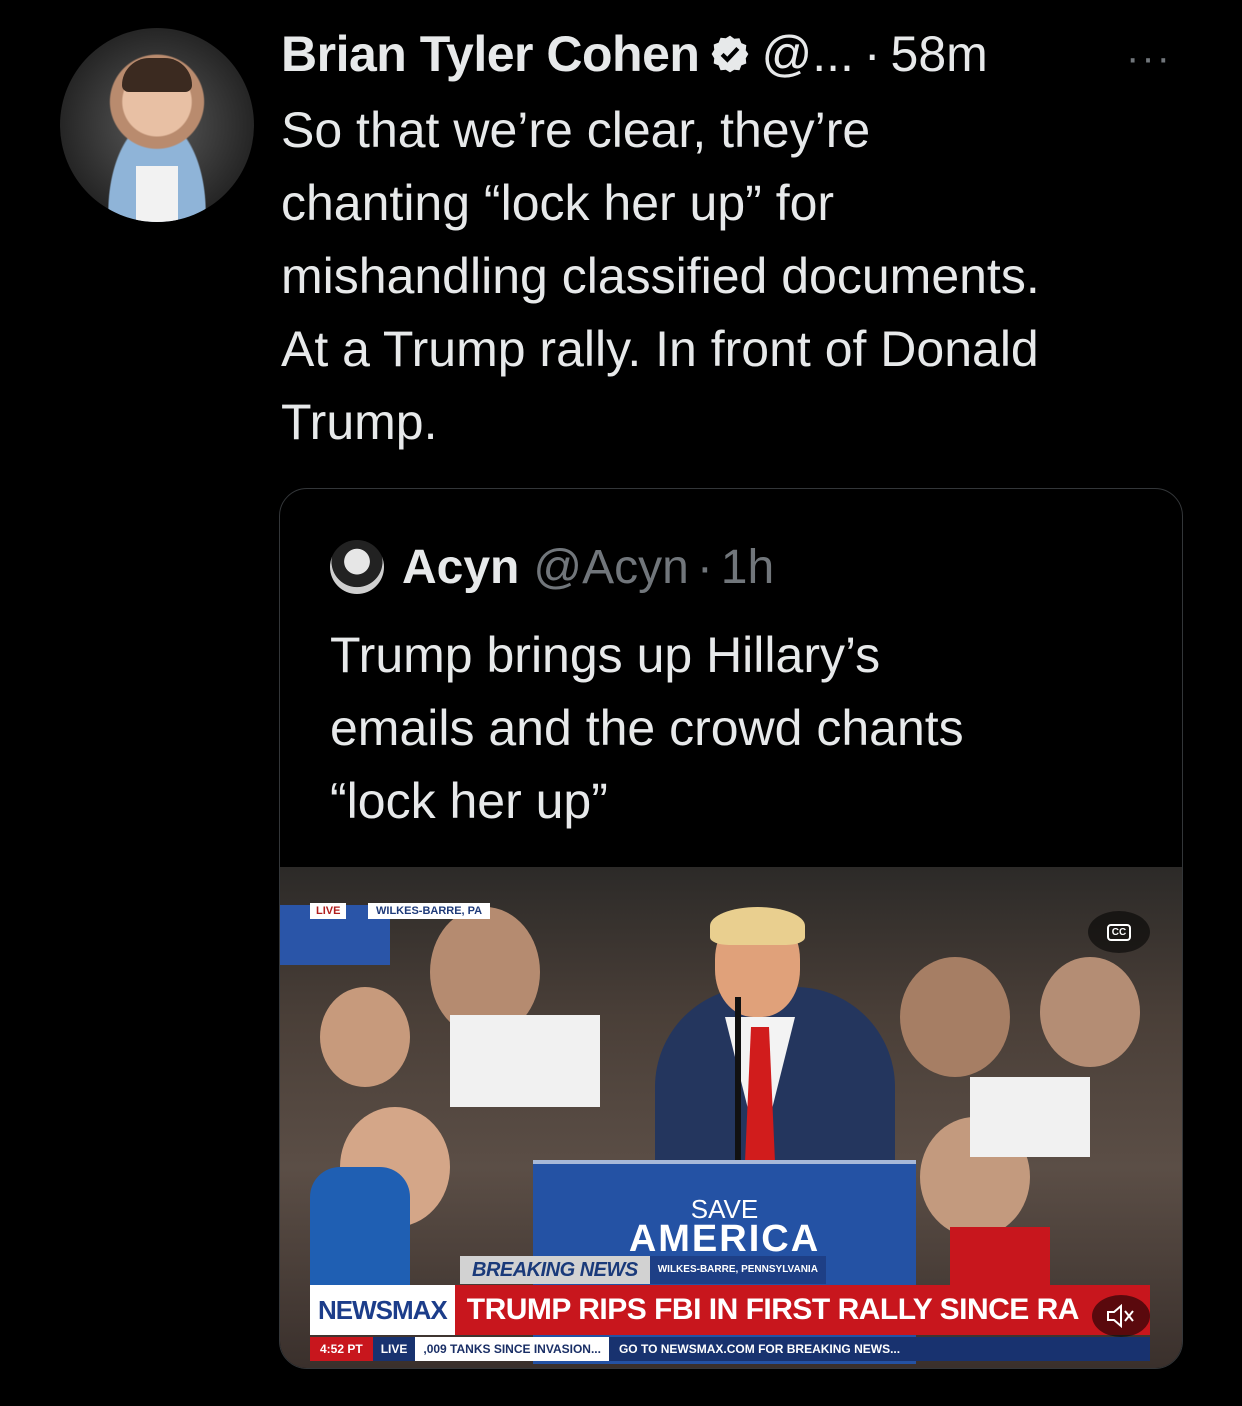  I want to click on ticker-live: LIVE, so click(394, 1349).